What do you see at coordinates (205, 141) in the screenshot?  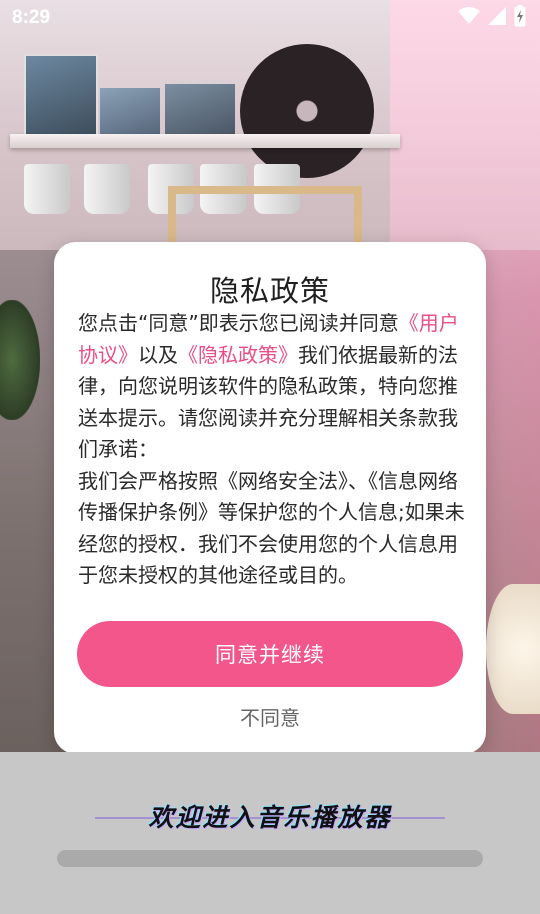 I see `background-shelf` at bounding box center [205, 141].